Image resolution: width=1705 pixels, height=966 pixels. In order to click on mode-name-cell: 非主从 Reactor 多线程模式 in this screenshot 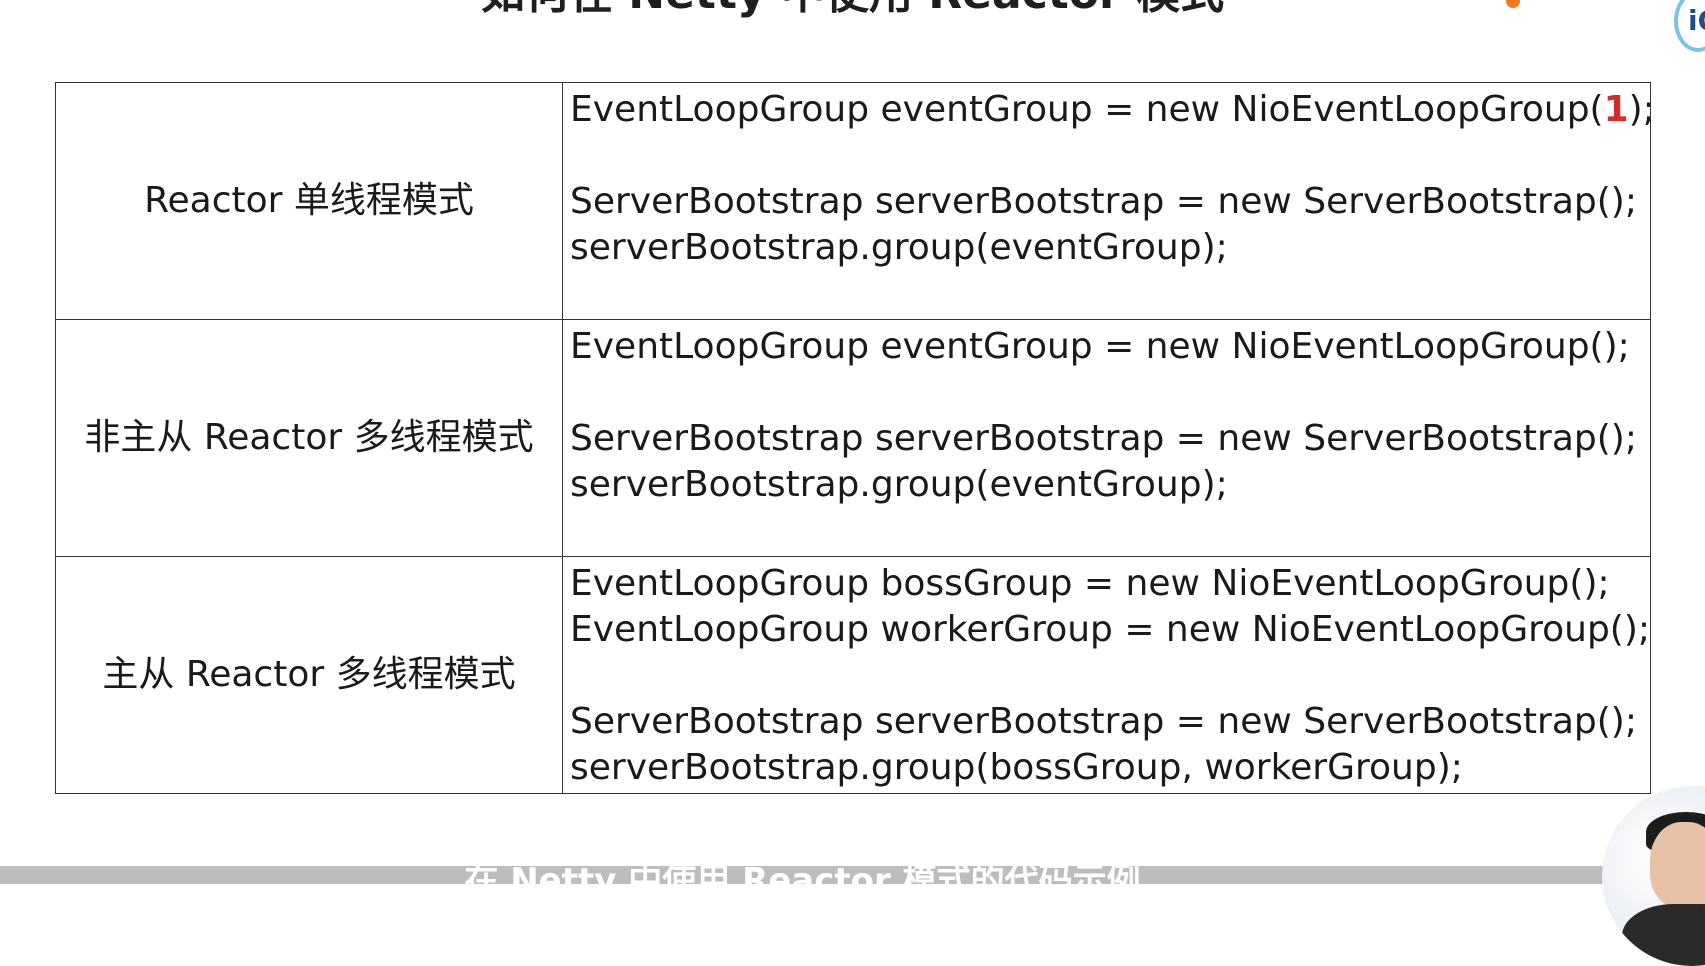, I will do `click(309, 438)`.